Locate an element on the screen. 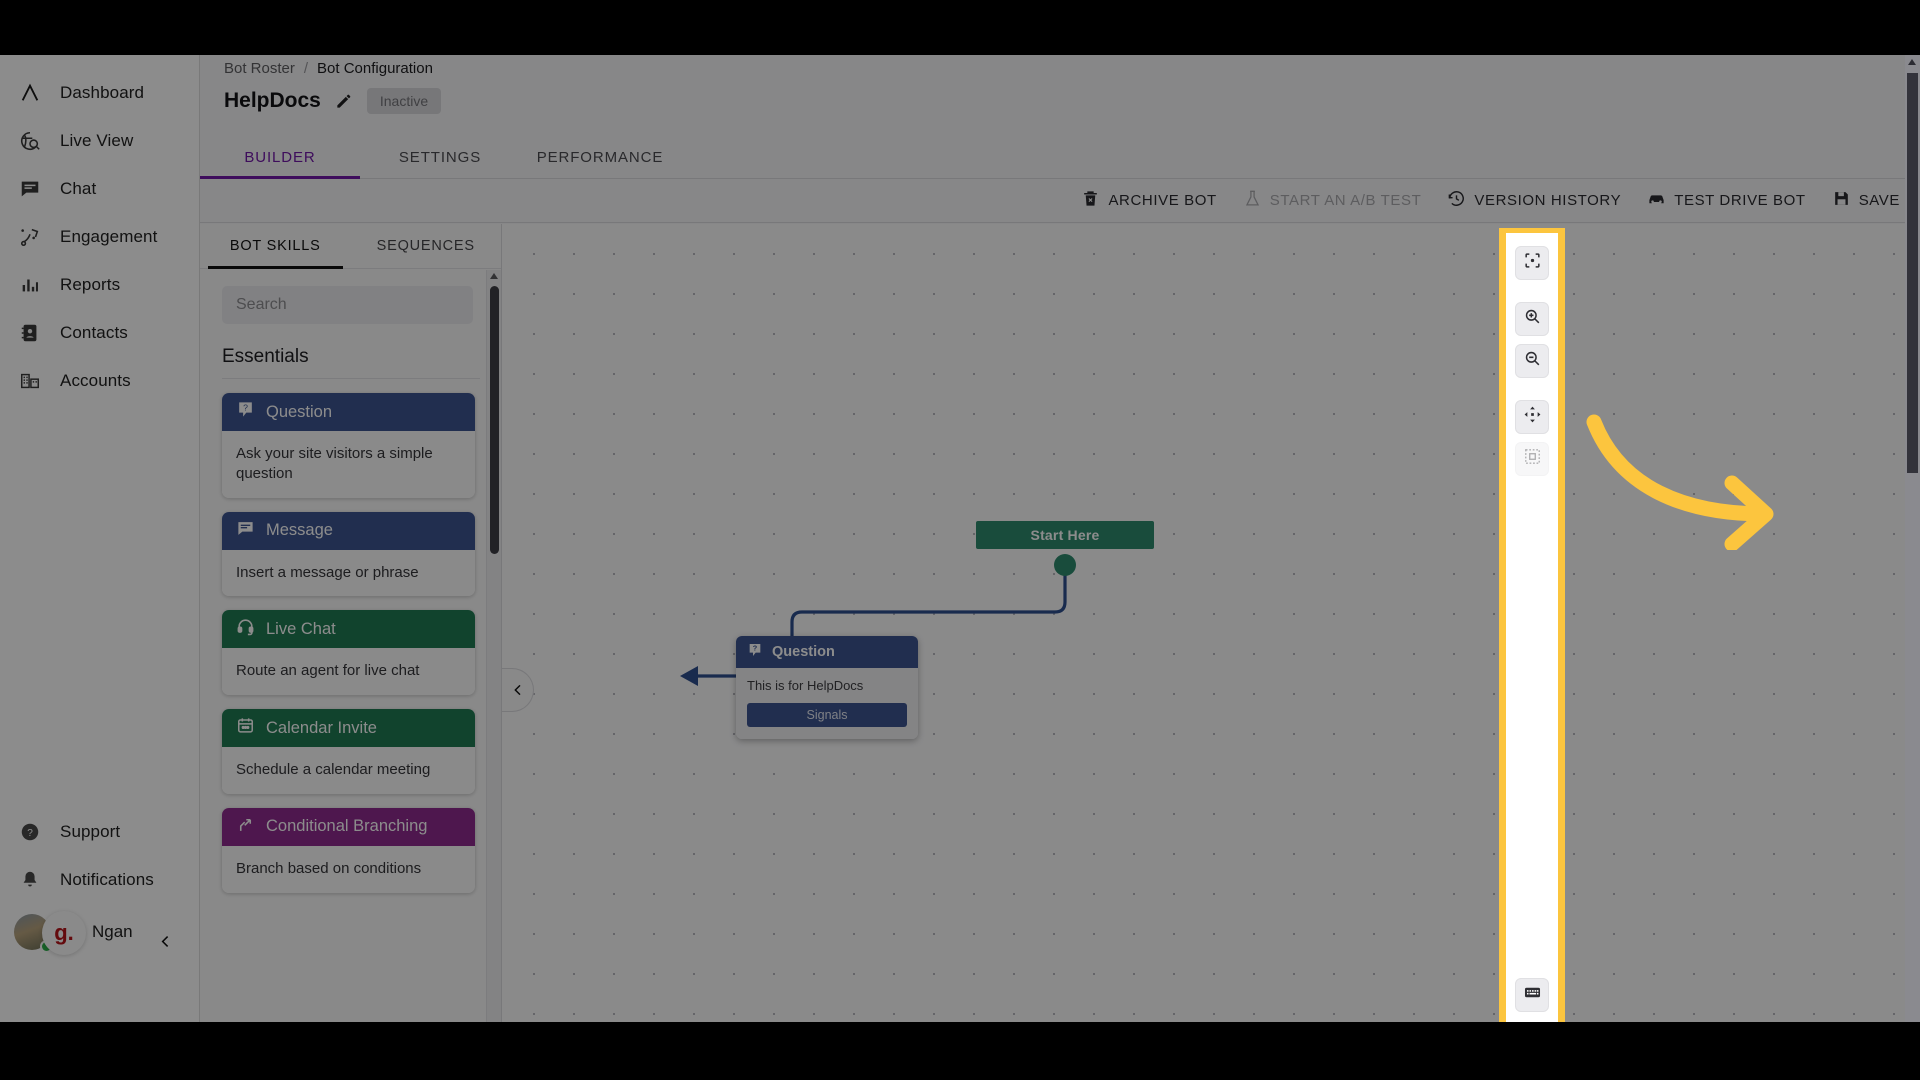 This screenshot has width=1920, height=1080. select-region-button is located at coordinates (1532, 459).